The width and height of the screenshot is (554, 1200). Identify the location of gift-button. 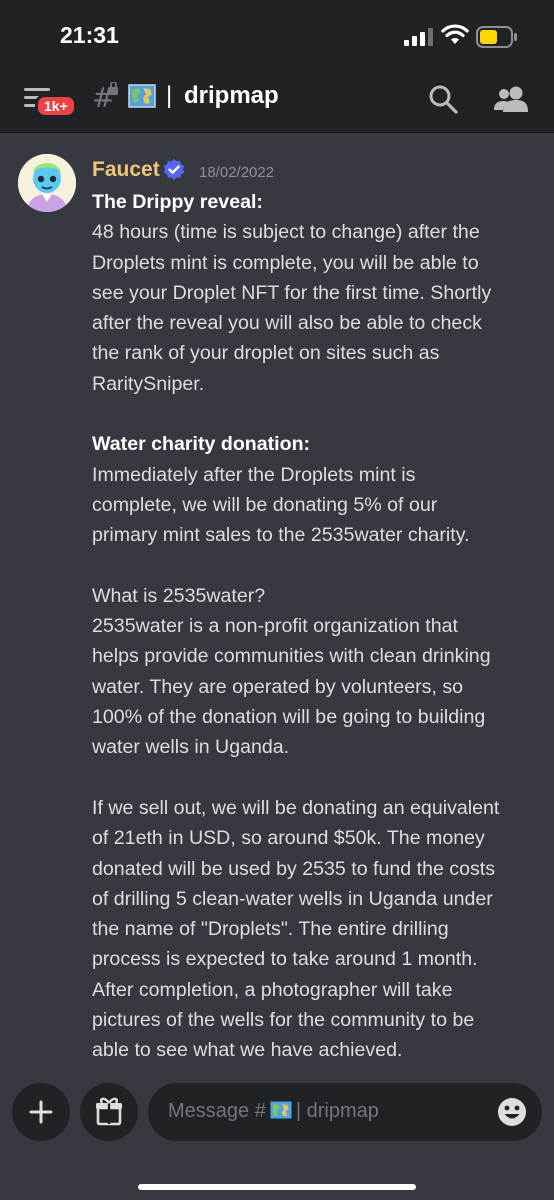
(109, 1112).